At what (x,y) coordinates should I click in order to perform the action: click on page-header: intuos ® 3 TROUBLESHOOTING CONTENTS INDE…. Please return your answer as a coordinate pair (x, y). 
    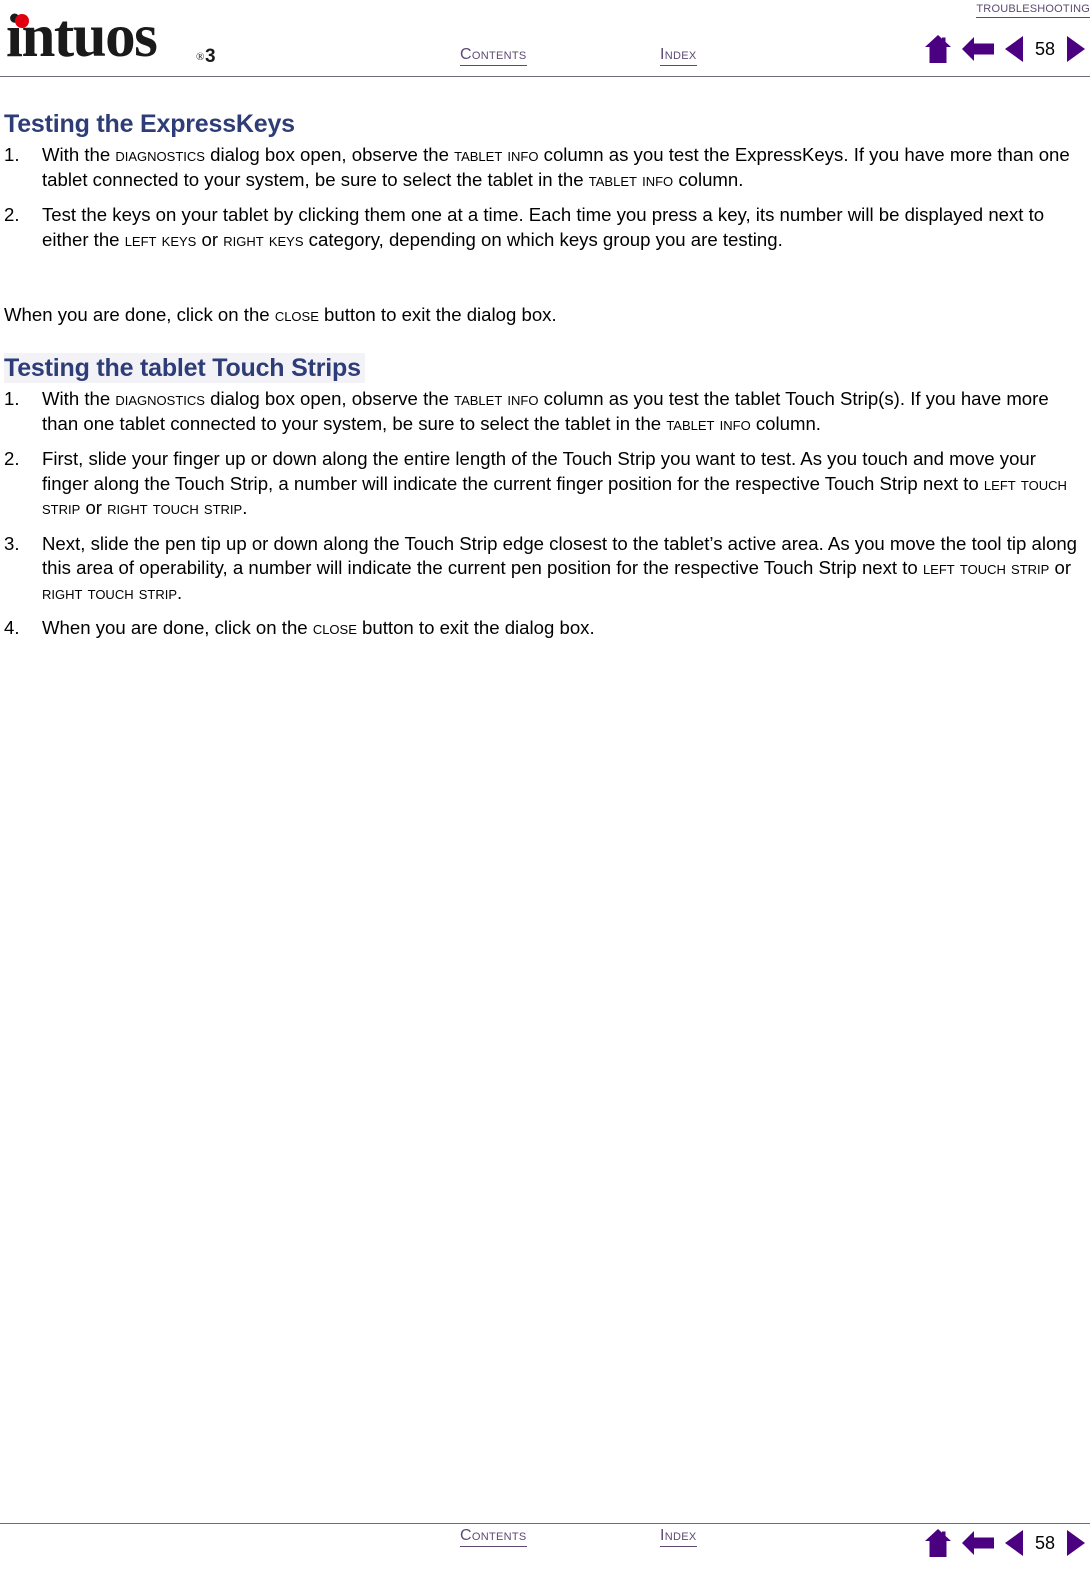
    Looking at the image, I should click on (545, 38).